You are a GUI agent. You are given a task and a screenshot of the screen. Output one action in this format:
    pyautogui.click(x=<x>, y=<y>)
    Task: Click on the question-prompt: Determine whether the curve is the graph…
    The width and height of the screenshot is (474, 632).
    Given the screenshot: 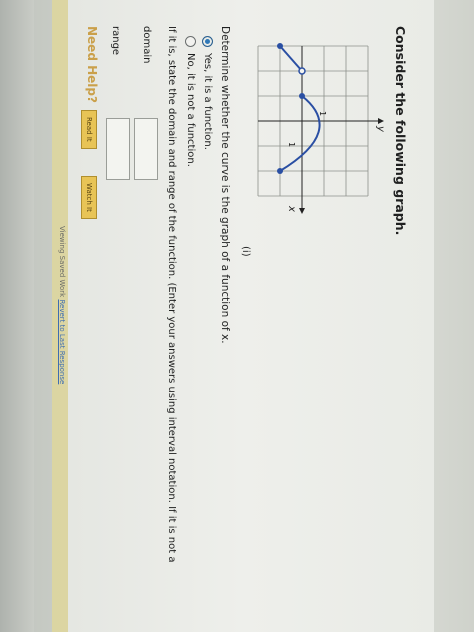 What is the action you would take?
    pyautogui.click(x=225, y=185)
    